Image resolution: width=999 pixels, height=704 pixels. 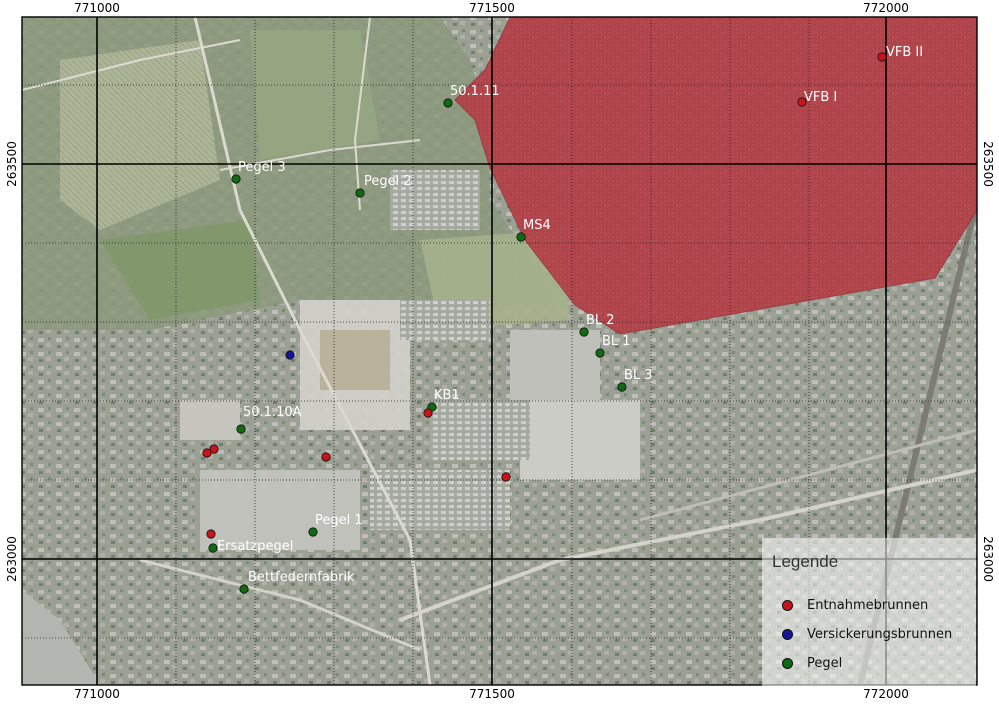 What do you see at coordinates (825, 663) in the screenshot?
I see `legend-label: Pegel` at bounding box center [825, 663].